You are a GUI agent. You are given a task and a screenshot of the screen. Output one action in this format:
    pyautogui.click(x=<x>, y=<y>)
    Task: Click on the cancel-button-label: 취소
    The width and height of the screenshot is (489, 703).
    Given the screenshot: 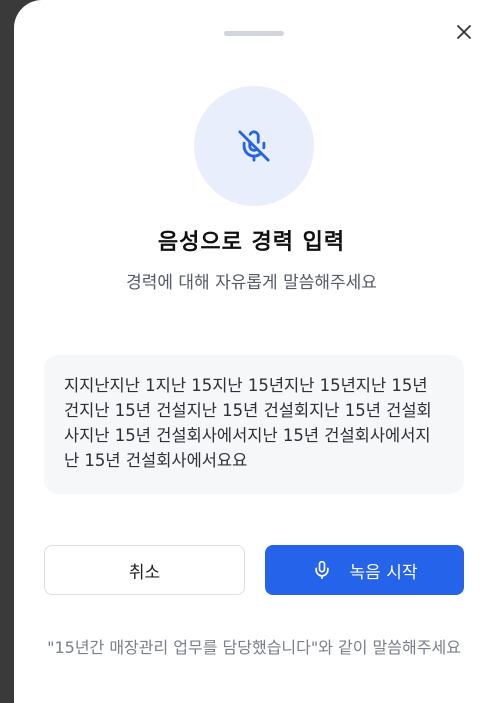 What is the action you would take?
    pyautogui.click(x=144, y=572)
    